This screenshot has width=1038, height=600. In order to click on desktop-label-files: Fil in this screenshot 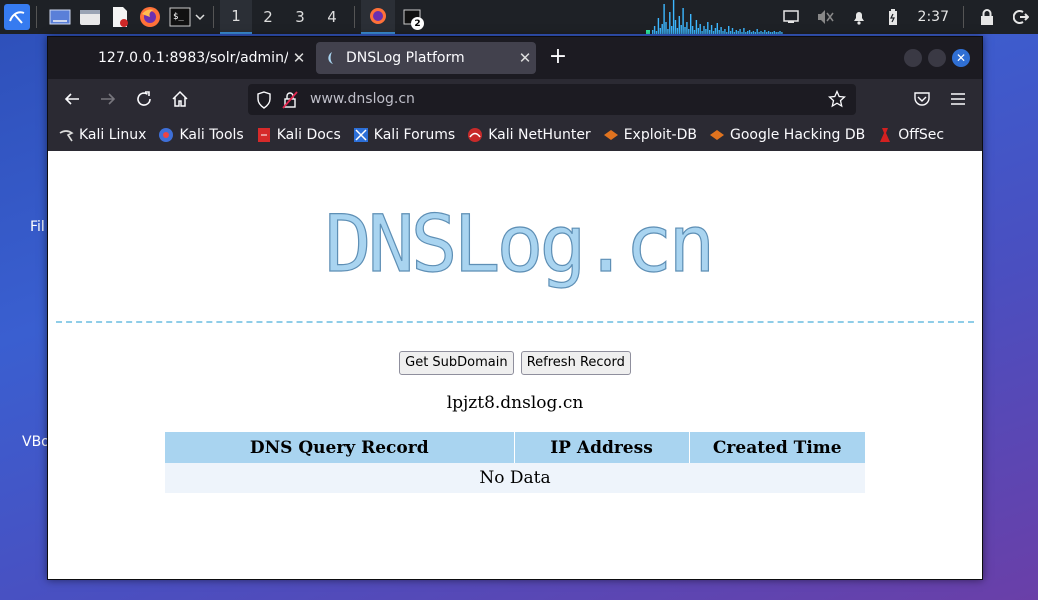, I will do `click(37, 227)`.